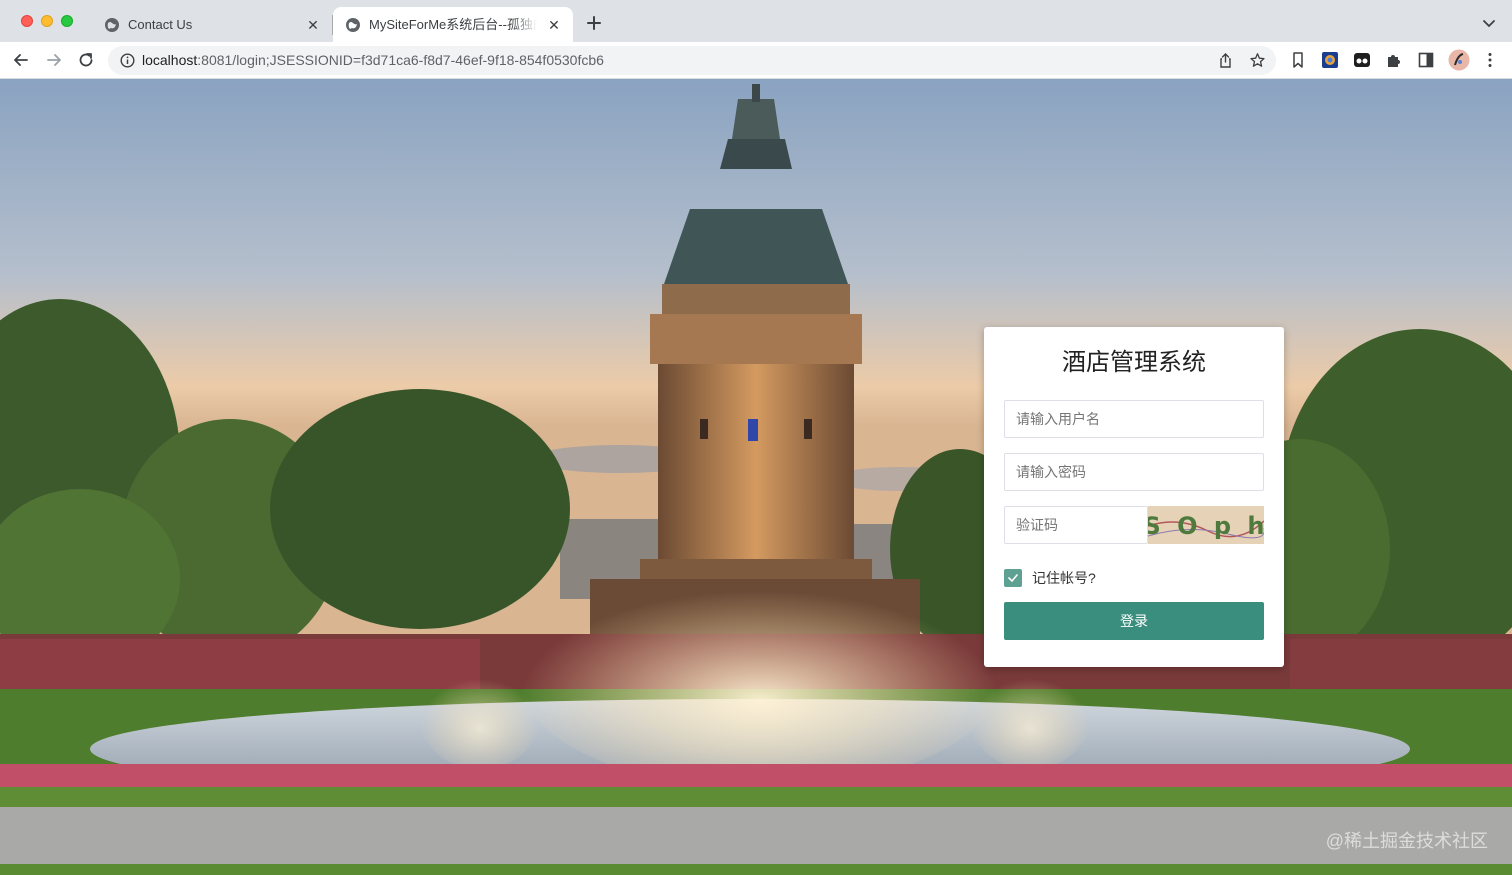 The height and width of the screenshot is (875, 1512). What do you see at coordinates (1489, 23) in the screenshot?
I see `chevron-down-icon` at bounding box center [1489, 23].